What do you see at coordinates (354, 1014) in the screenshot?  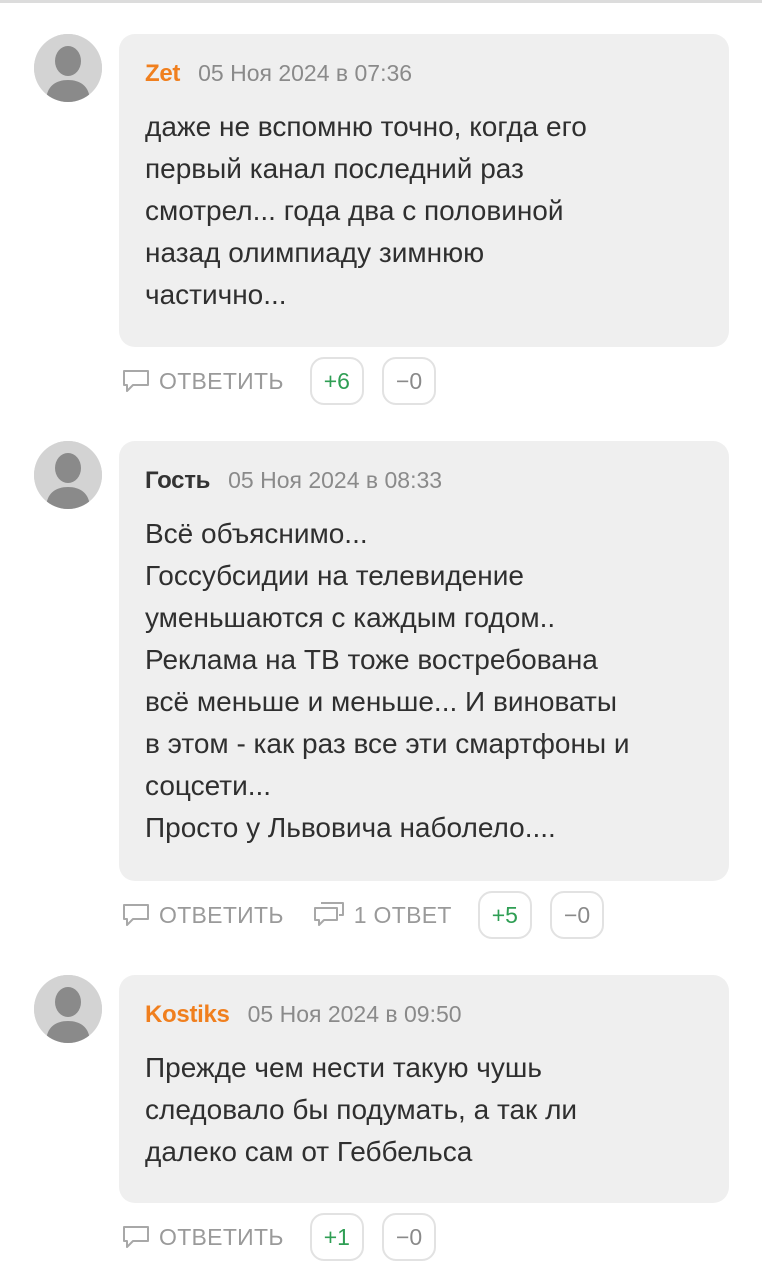 I see `comment-date: 05 Ноя 2024 в 09:50` at bounding box center [354, 1014].